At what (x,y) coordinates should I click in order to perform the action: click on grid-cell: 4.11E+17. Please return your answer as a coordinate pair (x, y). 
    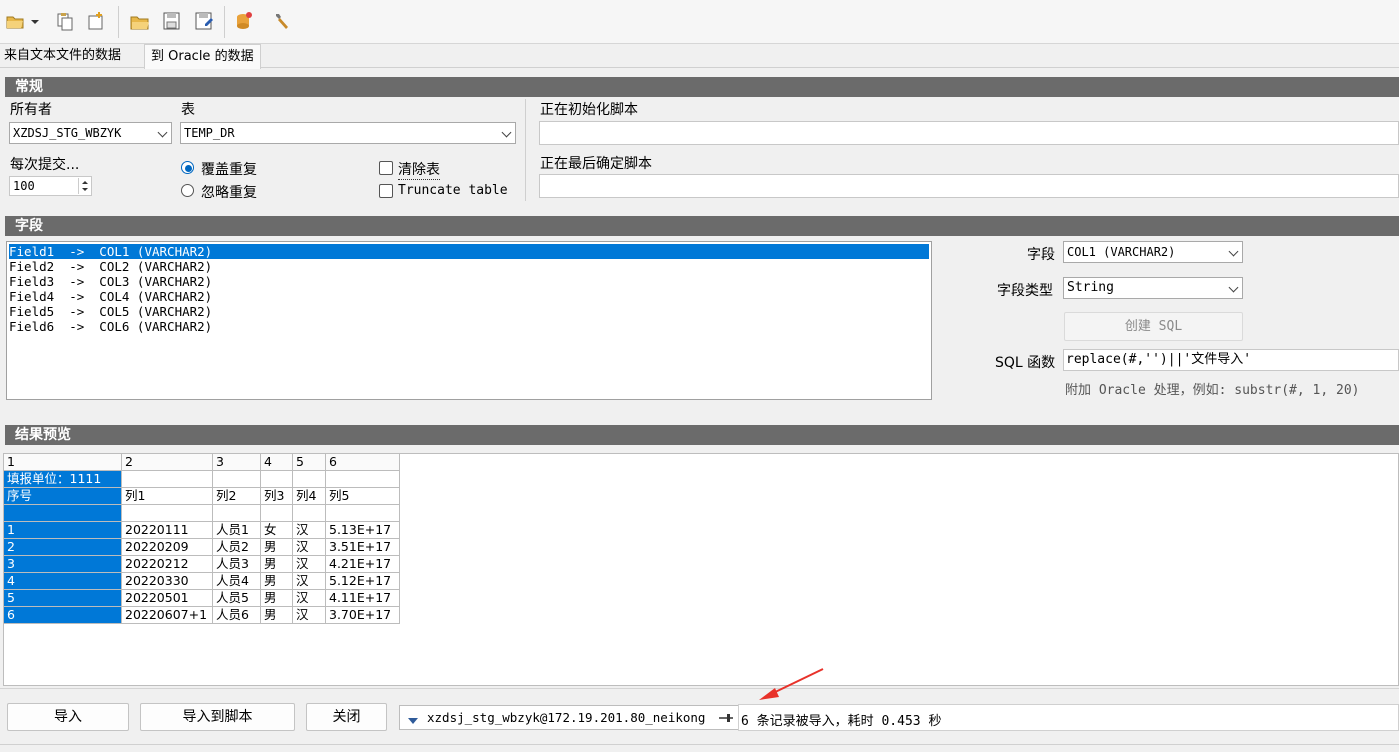
    Looking at the image, I should click on (363, 598).